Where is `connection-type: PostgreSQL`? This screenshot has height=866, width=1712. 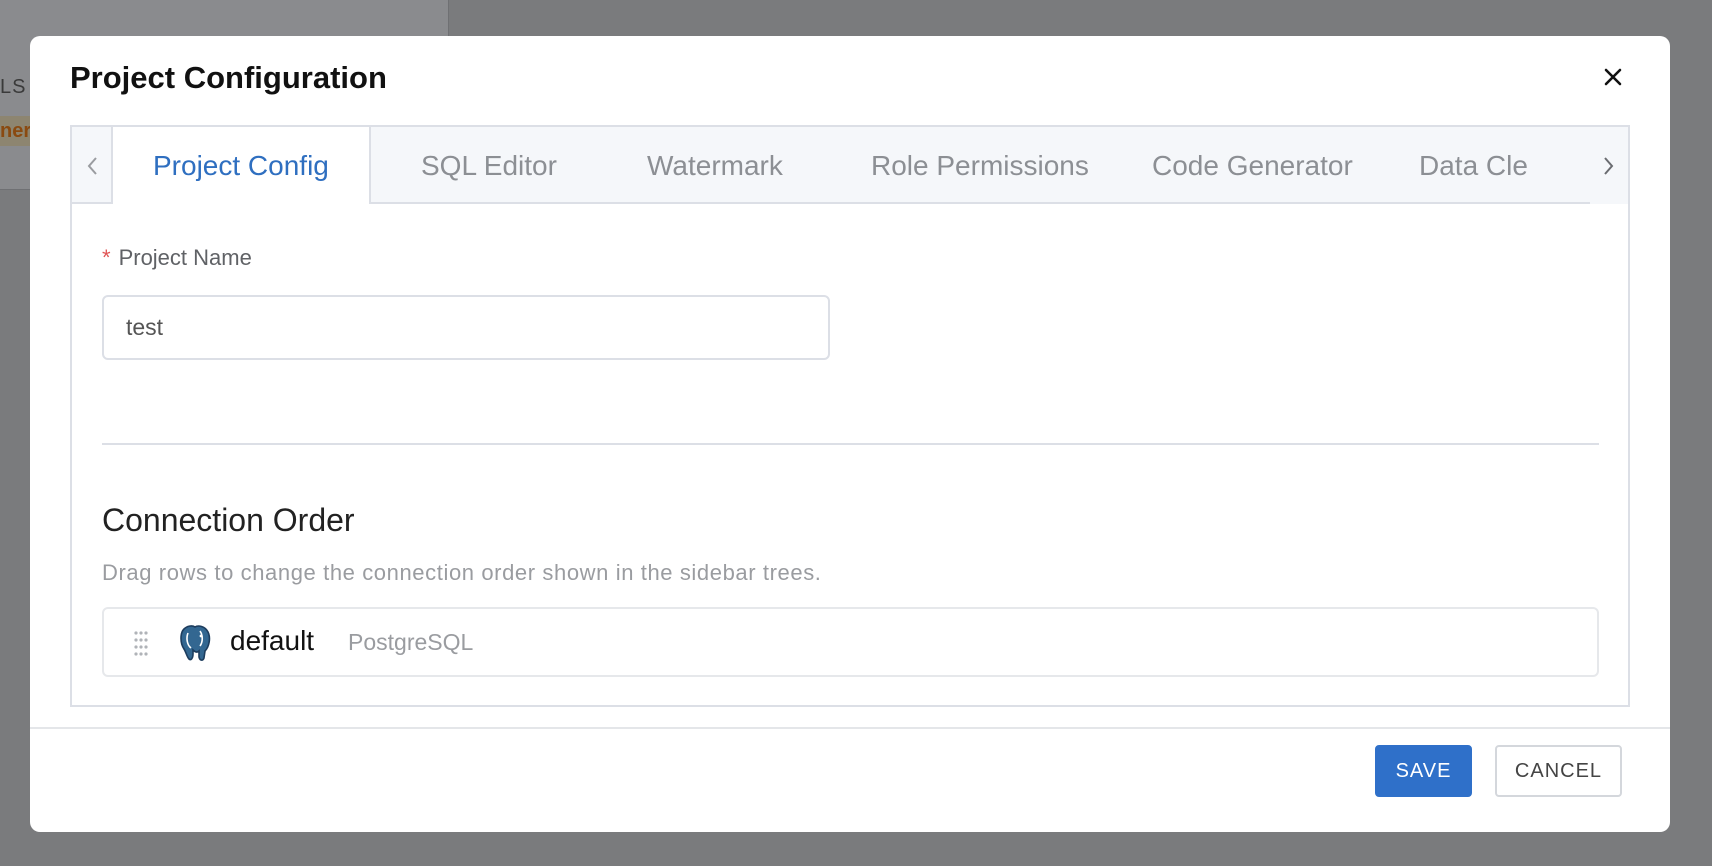
connection-type: PostgreSQL is located at coordinates (411, 642).